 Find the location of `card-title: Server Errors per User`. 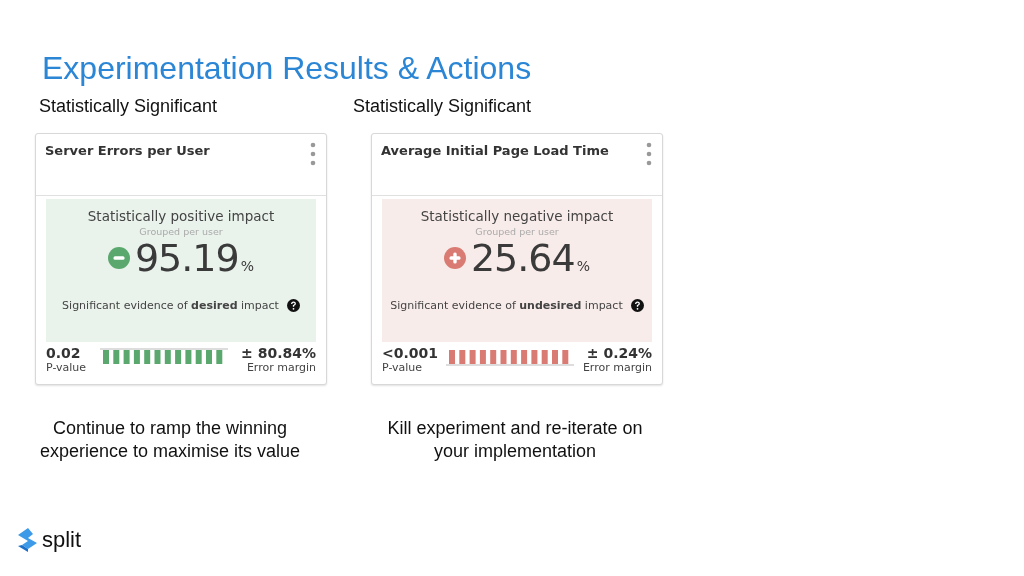

card-title: Server Errors per User is located at coordinates (127, 151).